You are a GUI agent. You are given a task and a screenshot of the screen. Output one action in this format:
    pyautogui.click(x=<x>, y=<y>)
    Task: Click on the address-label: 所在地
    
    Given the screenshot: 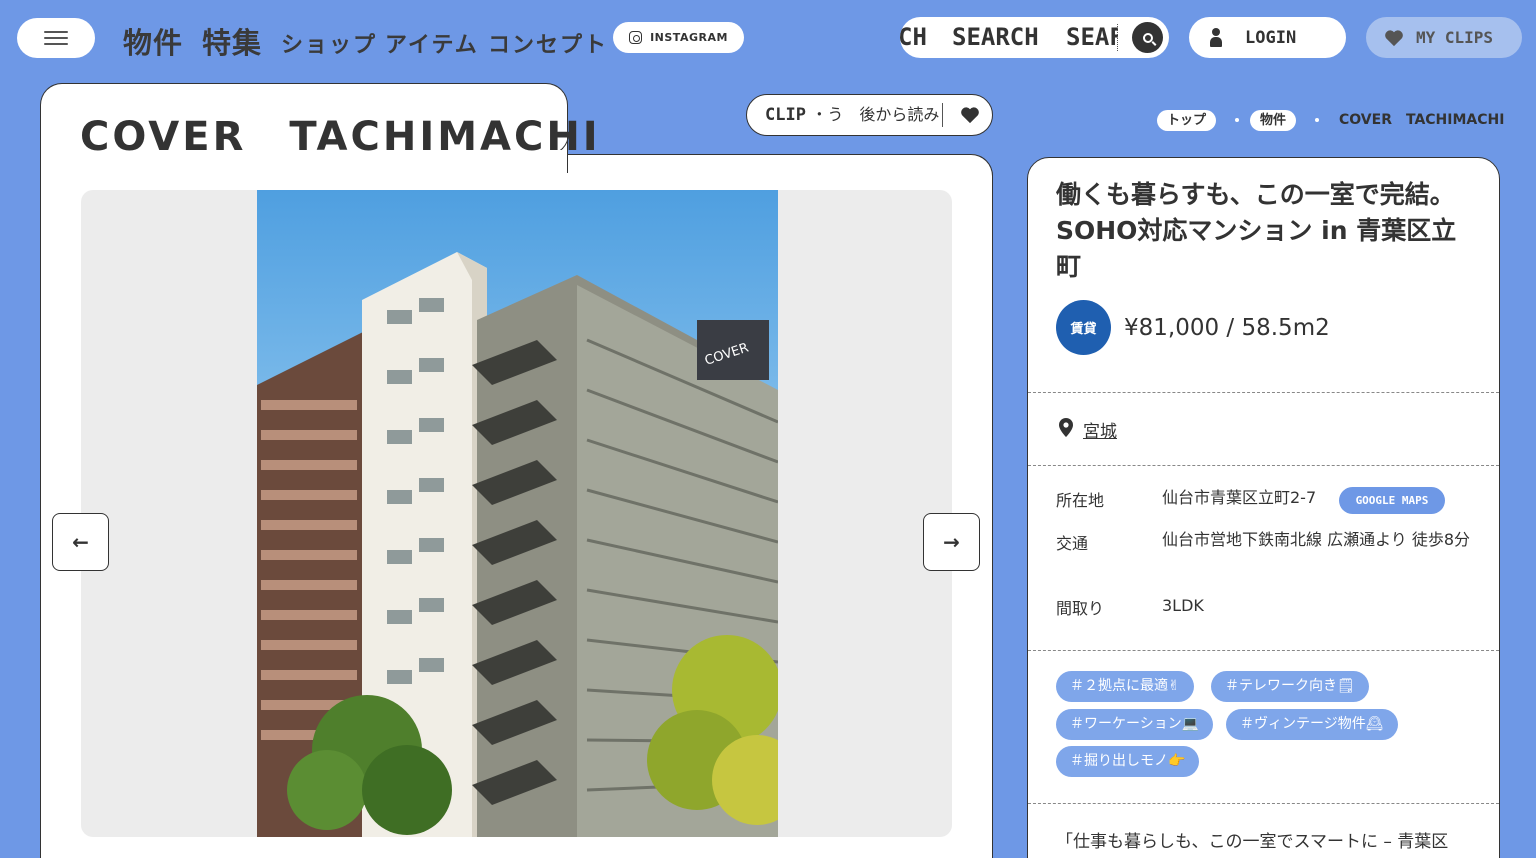 What is the action you would take?
    pyautogui.click(x=1080, y=500)
    